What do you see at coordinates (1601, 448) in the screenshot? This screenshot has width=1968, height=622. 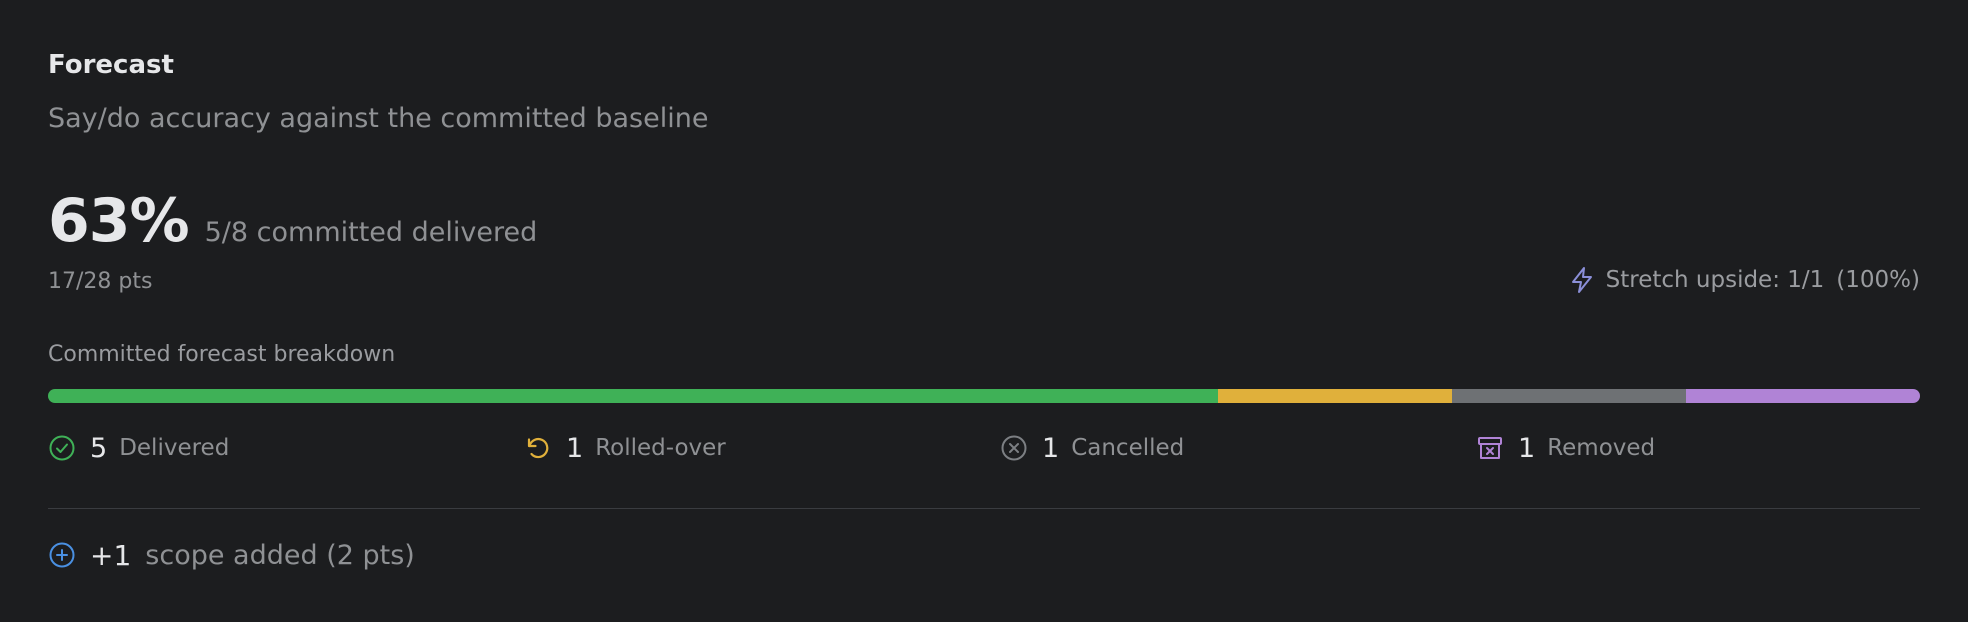 I see `legend-label: Removed` at bounding box center [1601, 448].